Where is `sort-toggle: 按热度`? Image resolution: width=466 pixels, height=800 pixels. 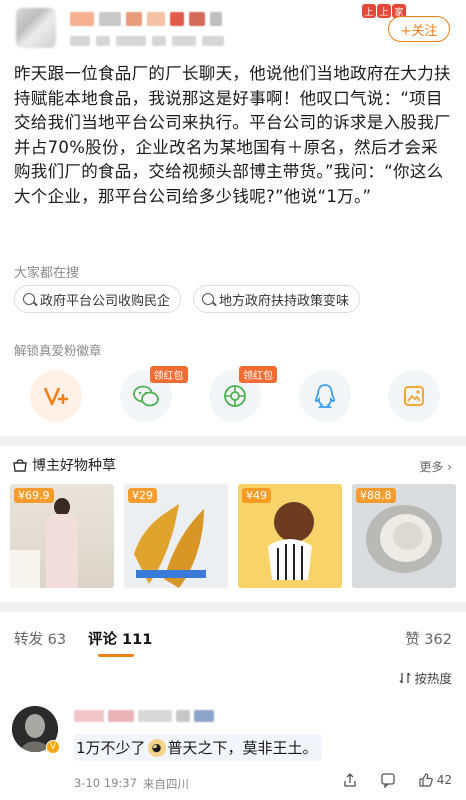 sort-toggle: 按热度 is located at coordinates (425, 677).